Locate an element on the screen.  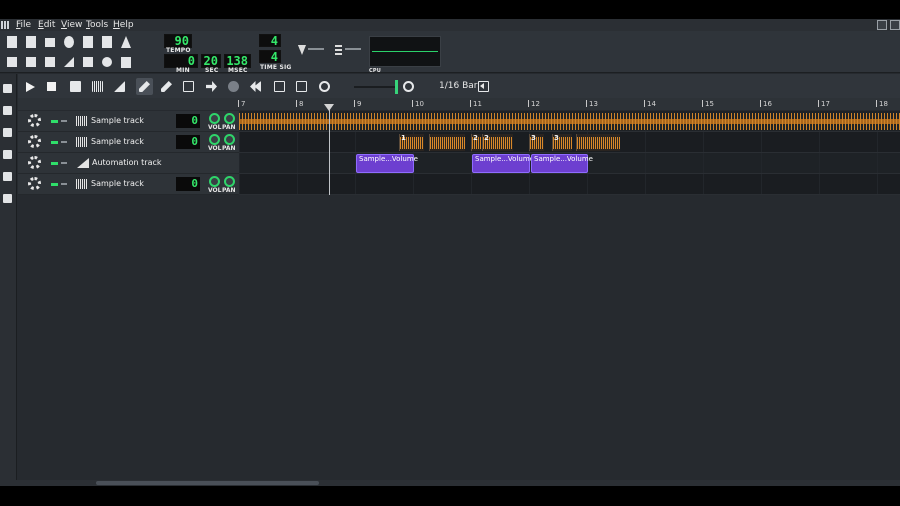
bar-number: 13 is located at coordinates (592, 104).